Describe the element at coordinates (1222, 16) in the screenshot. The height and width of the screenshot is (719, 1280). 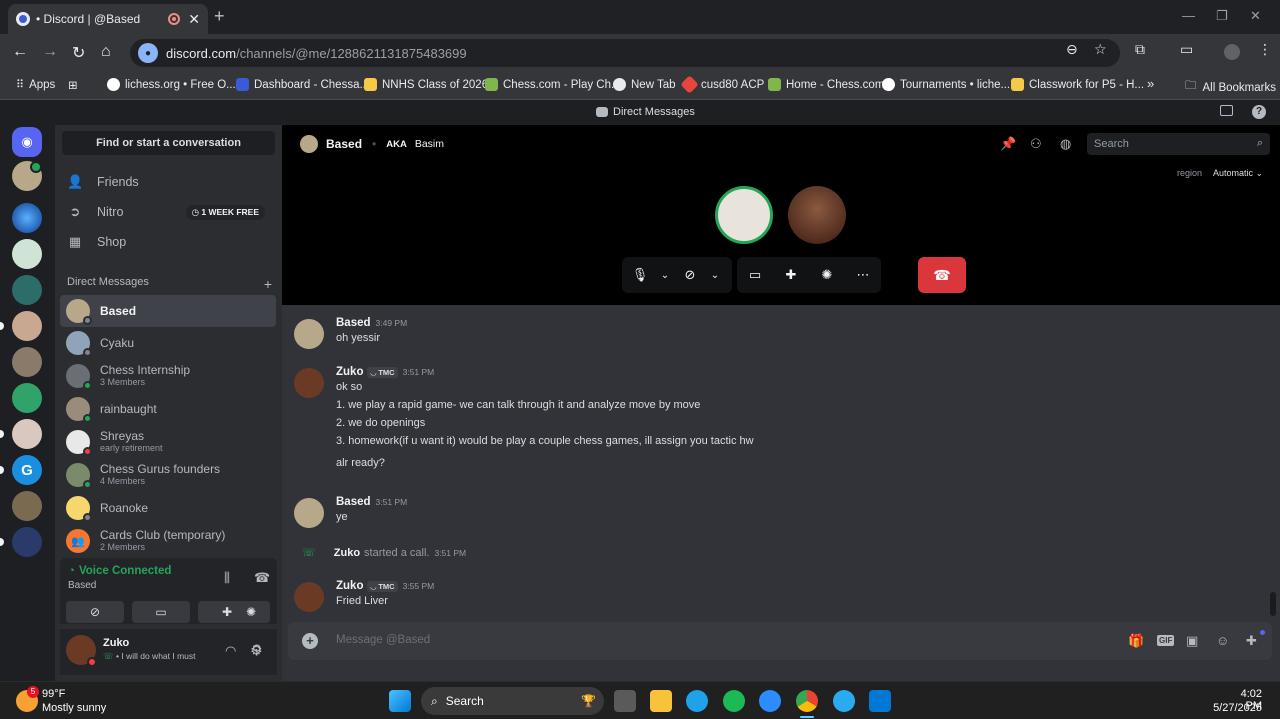
I see `maximize-icon: ❐` at that location.